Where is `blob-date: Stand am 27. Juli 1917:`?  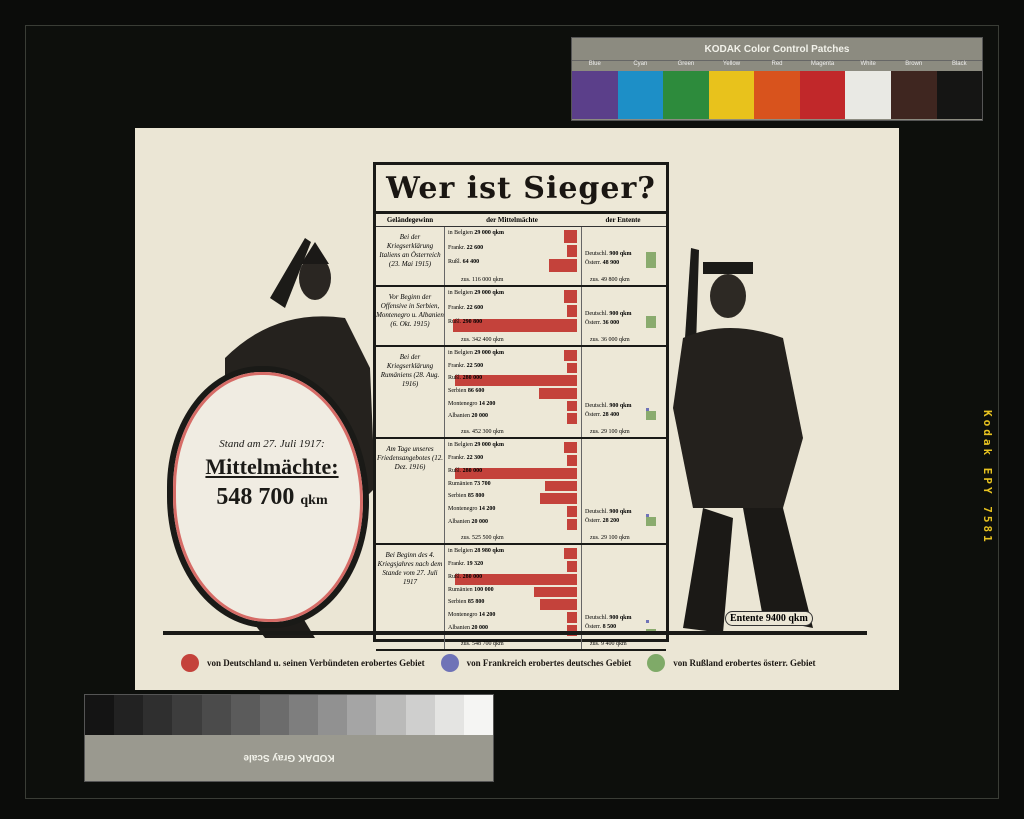
blob-date: Stand am 27. Juli 1917: is located at coordinates (272, 444).